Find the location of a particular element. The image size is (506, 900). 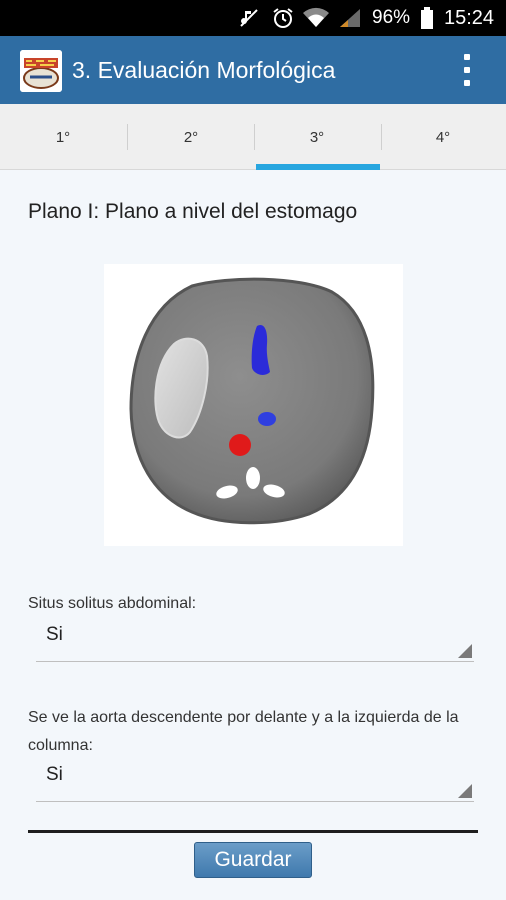

situs-select-value: Si is located at coordinates (54, 634).